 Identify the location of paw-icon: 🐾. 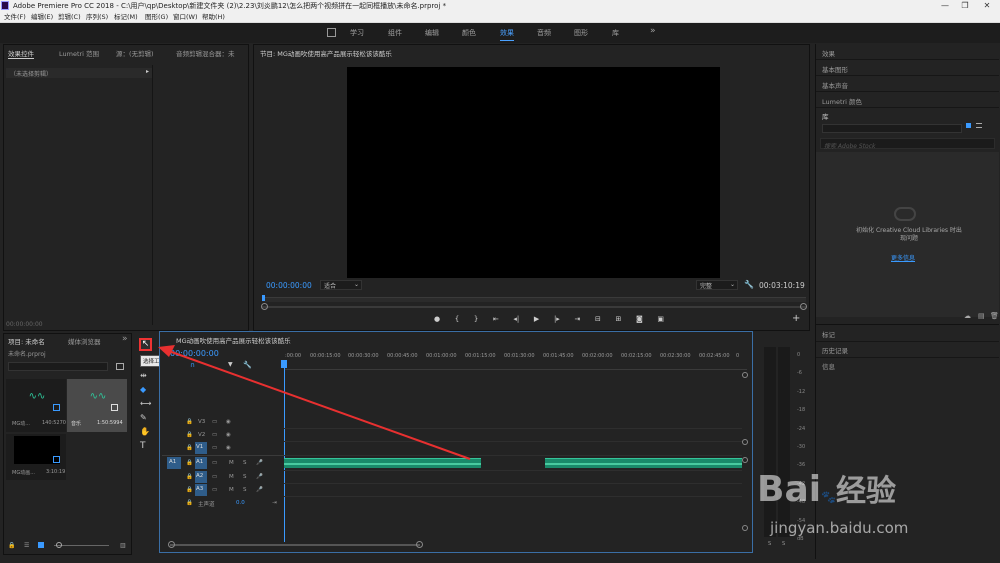
(829, 497).